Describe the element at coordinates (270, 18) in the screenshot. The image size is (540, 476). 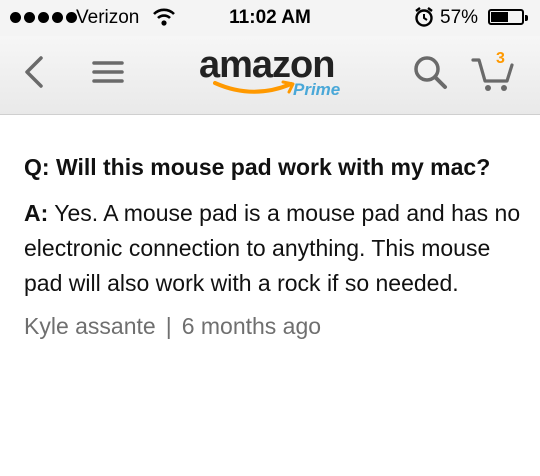
I see `status-bar: Verizon 11:02 AM 57%` at that location.